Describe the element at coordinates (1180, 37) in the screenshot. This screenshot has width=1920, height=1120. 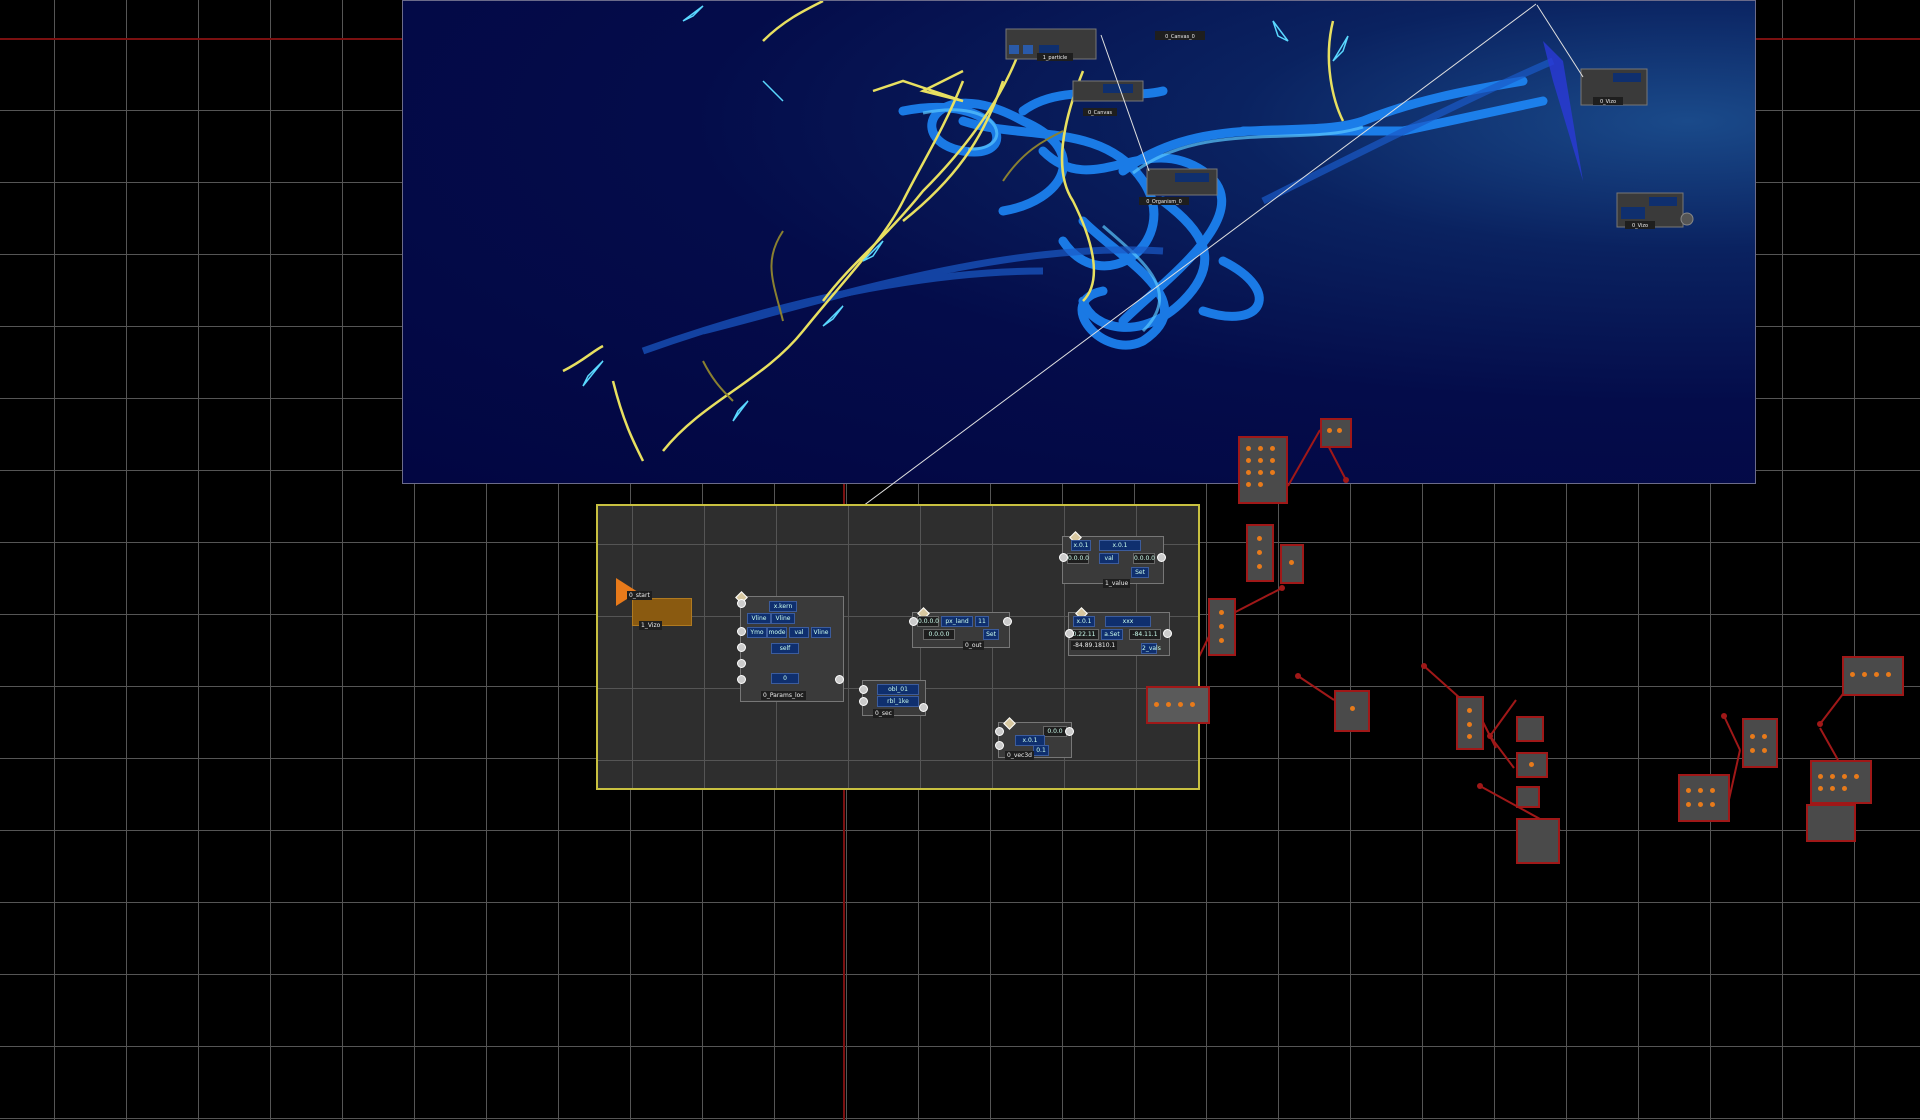
I see `preview-label-a: 0_Canvas_0` at that location.